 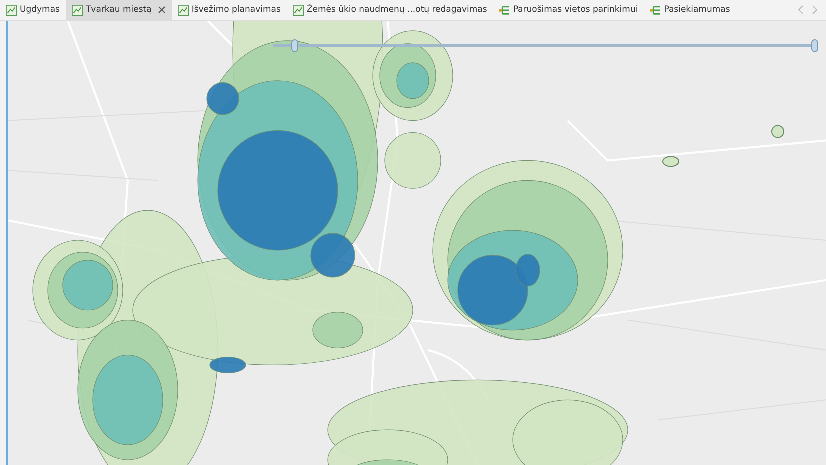 What do you see at coordinates (33, 10) in the screenshot?
I see `map-tab: Ugdymas` at bounding box center [33, 10].